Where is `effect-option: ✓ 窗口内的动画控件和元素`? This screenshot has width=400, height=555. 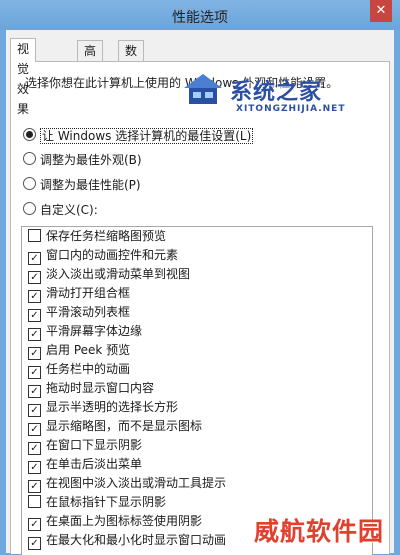
effect-option: ✓ 窗口内的动画控件和元素 is located at coordinates (197, 255).